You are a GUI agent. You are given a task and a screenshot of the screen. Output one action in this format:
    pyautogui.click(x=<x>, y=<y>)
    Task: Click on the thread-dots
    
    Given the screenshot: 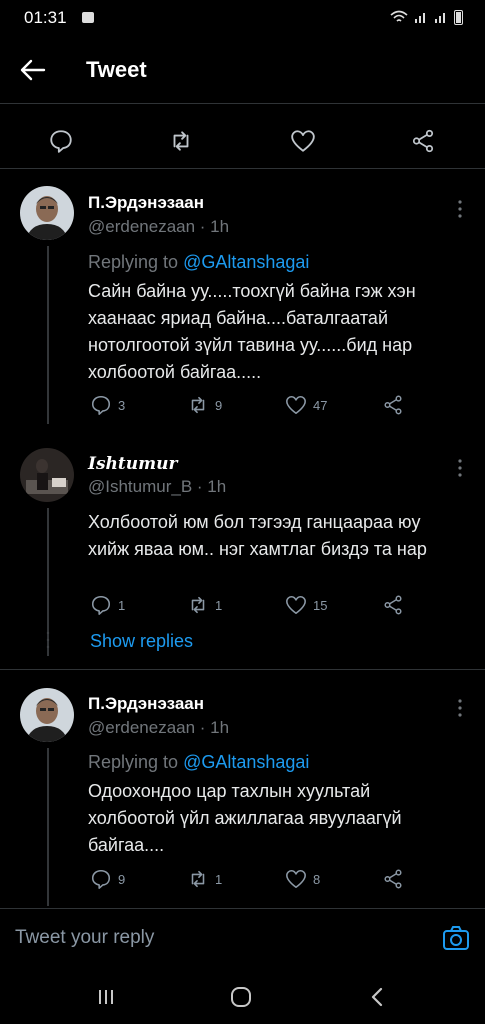 What is the action you would take?
    pyautogui.click(x=48, y=643)
    